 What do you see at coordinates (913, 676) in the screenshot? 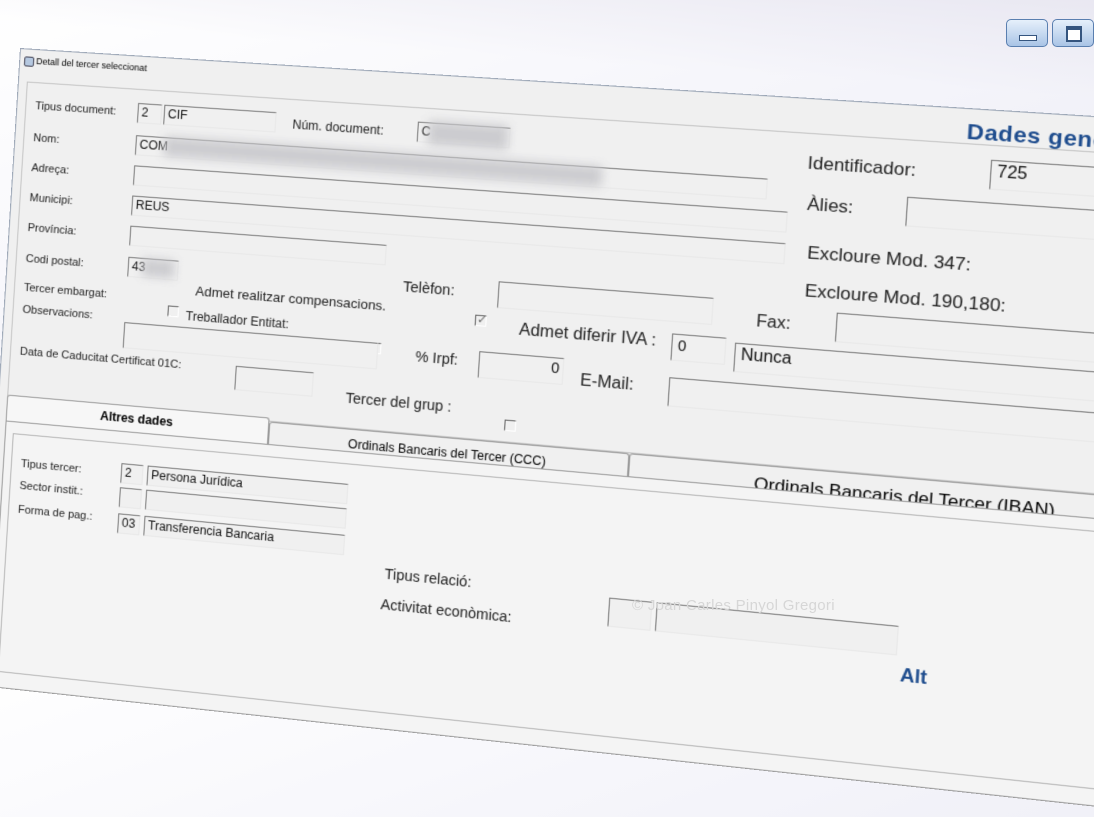
I see `alt-section-label: Alt` at bounding box center [913, 676].